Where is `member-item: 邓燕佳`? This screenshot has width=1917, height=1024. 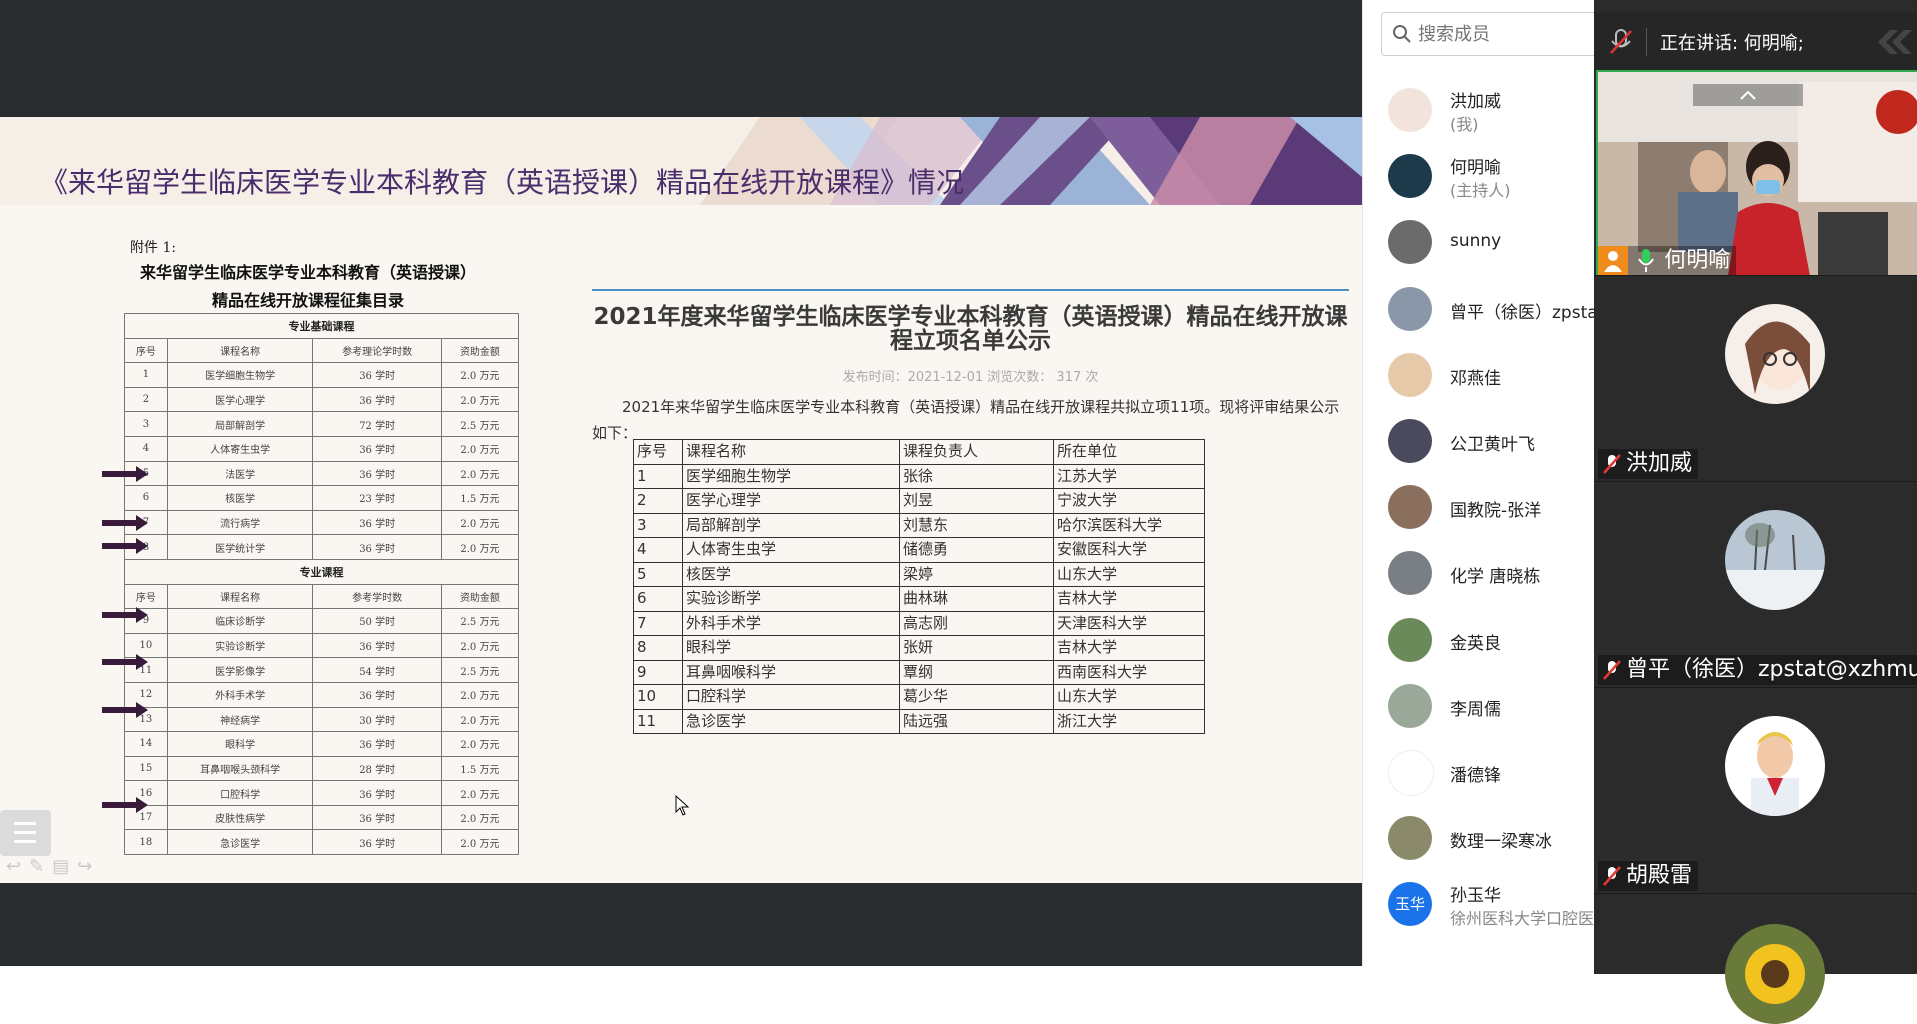 member-item: 邓燕佳 is located at coordinates (1503, 375).